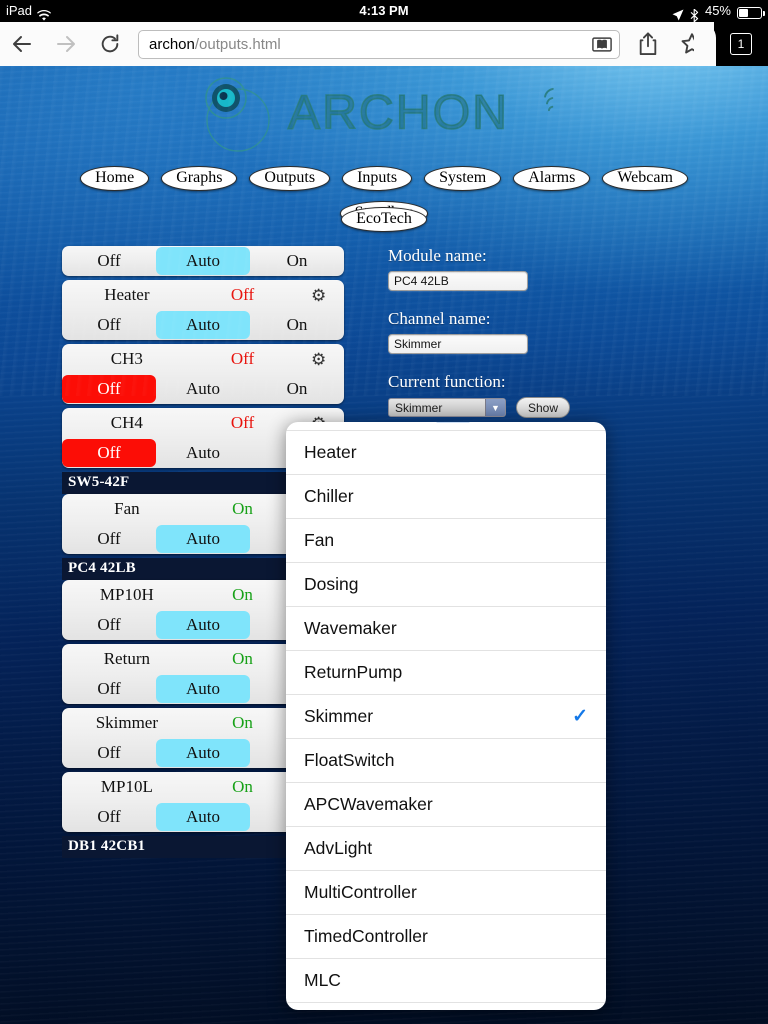 Image resolution: width=768 pixels, height=1024 pixels. Describe the element at coordinates (329, 496) in the screenshot. I see `option-label: Chiller` at that location.